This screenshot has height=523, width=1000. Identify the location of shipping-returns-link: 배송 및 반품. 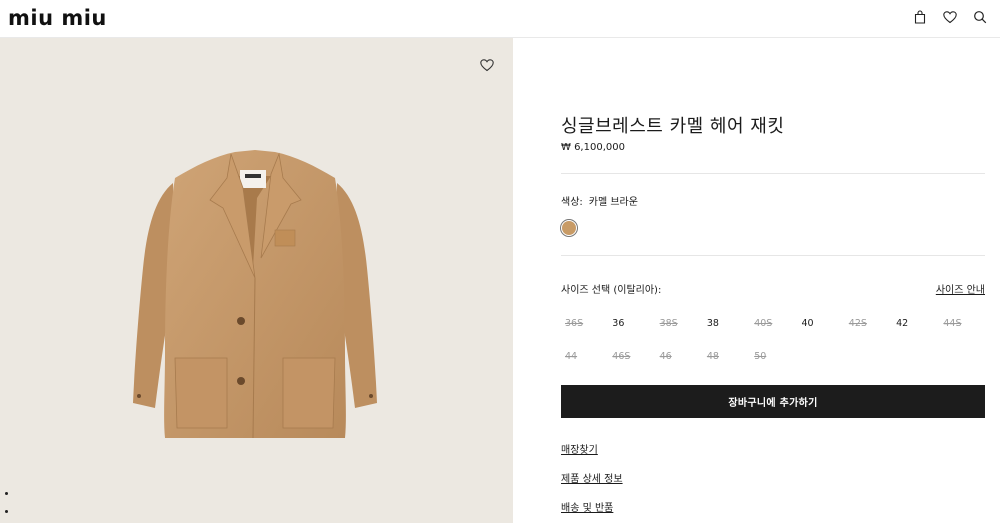
(587, 506).